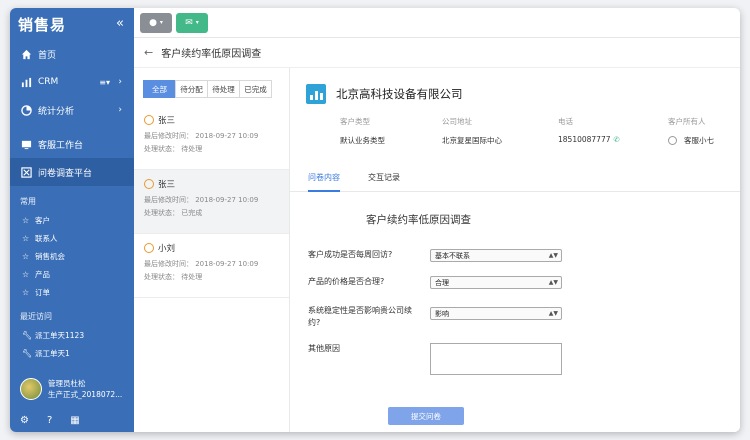 The image size is (750, 440). Describe the element at coordinates (120, 23) in the screenshot. I see `collapse-sidebar-icon: «` at that location.